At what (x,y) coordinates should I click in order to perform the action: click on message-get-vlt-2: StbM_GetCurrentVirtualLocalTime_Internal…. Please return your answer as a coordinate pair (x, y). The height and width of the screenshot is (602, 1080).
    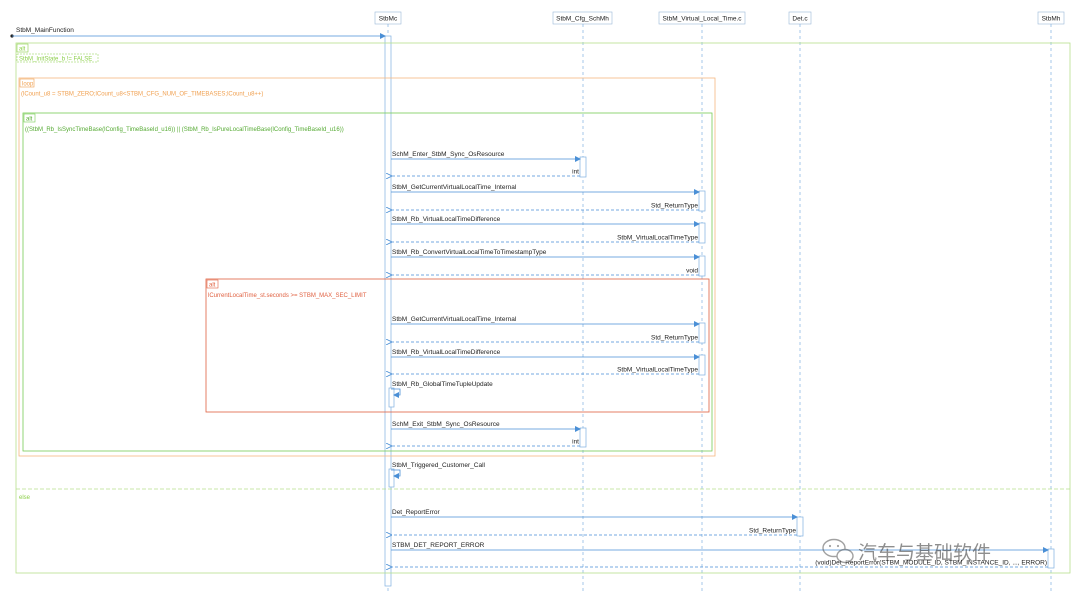
    Looking at the image, I should click on (545, 329).